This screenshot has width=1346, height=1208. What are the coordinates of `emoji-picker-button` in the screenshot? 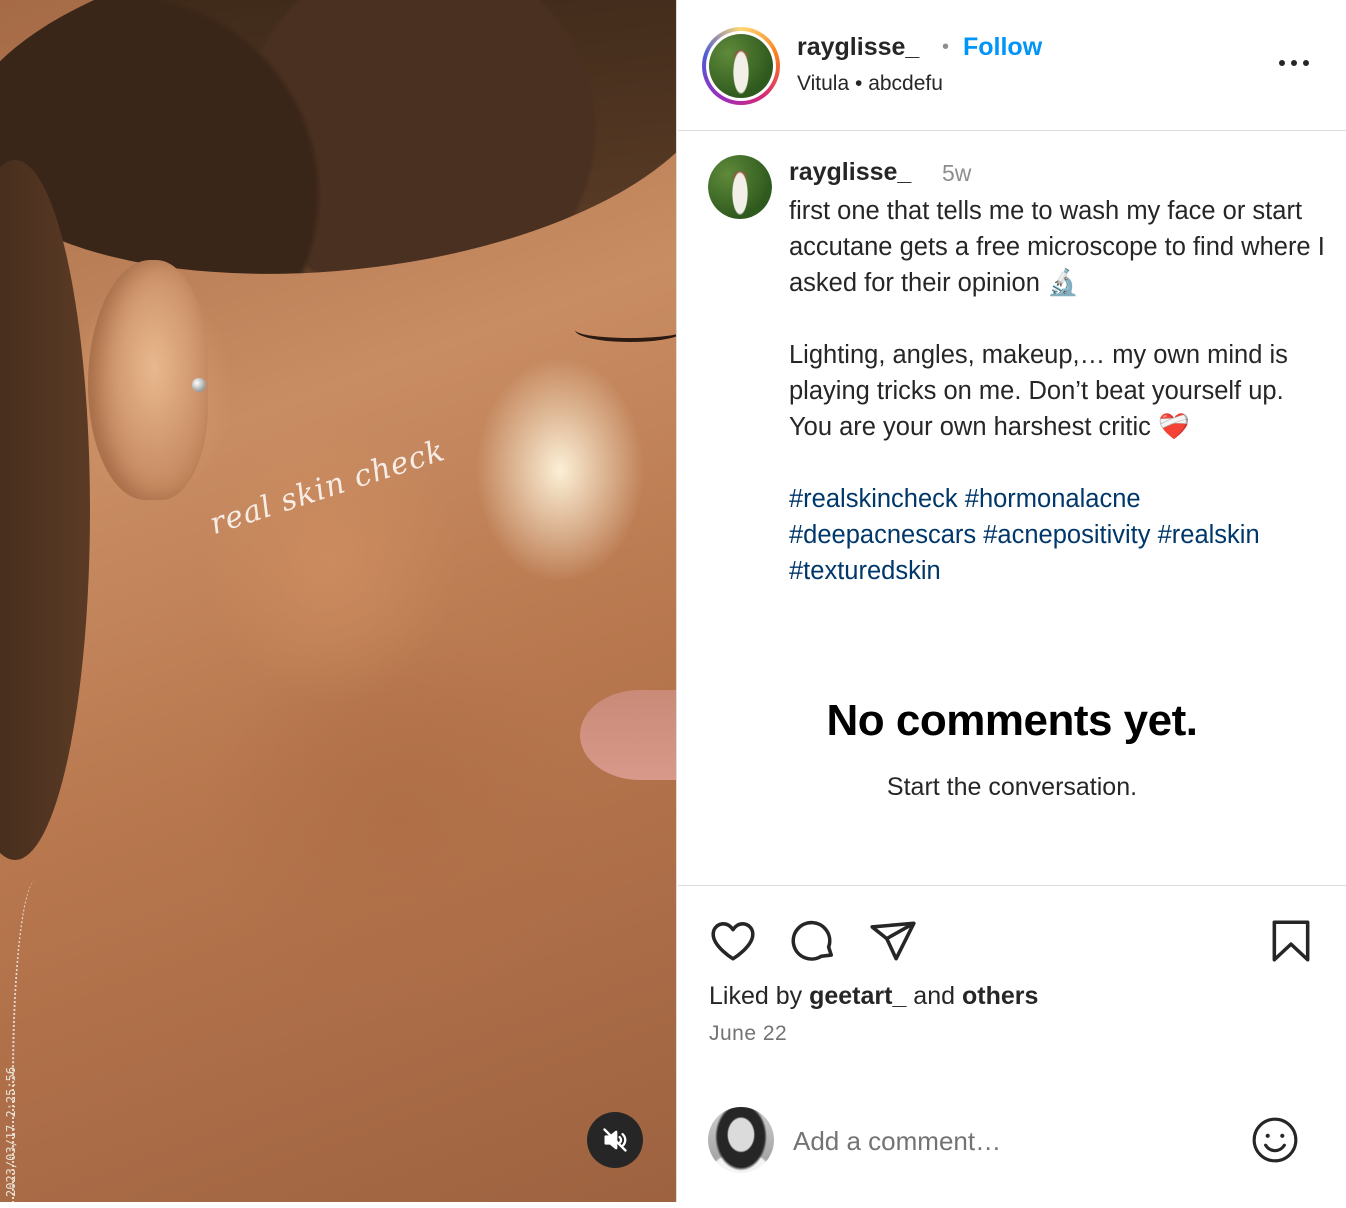 It's located at (1275, 1140).